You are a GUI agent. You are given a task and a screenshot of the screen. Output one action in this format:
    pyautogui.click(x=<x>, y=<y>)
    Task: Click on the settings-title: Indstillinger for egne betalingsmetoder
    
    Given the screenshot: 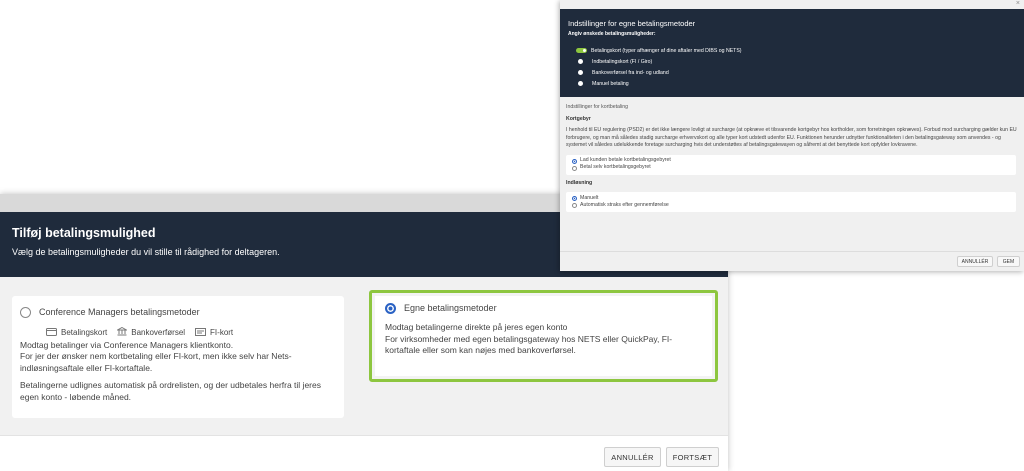 What is the action you would take?
    pyautogui.click(x=632, y=23)
    